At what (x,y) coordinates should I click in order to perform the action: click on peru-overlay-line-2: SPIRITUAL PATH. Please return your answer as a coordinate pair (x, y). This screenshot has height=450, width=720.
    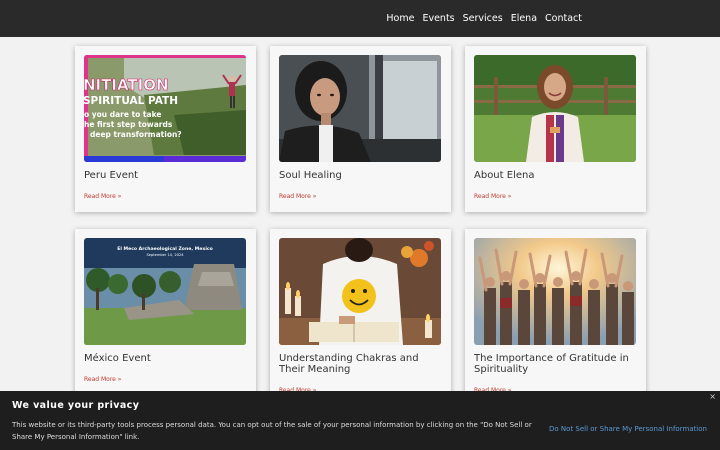
    Looking at the image, I should click on (131, 101).